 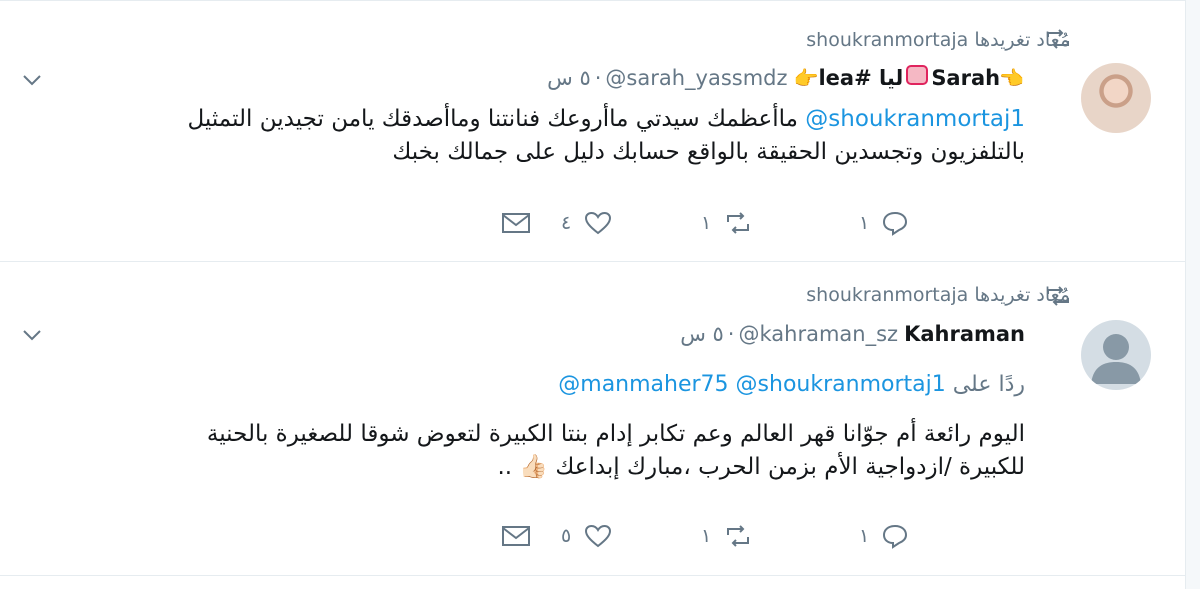 What do you see at coordinates (860, 78) in the screenshot?
I see `display-name-extra: ليا #lea` at bounding box center [860, 78].